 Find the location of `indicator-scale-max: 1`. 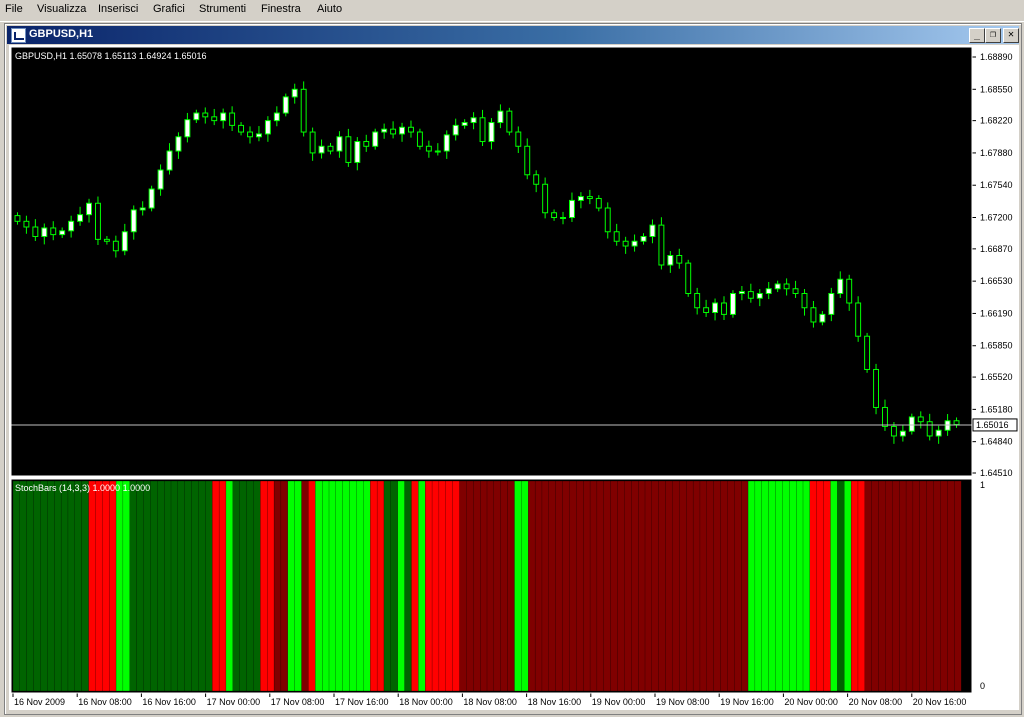

indicator-scale-max: 1 is located at coordinates (982, 485).